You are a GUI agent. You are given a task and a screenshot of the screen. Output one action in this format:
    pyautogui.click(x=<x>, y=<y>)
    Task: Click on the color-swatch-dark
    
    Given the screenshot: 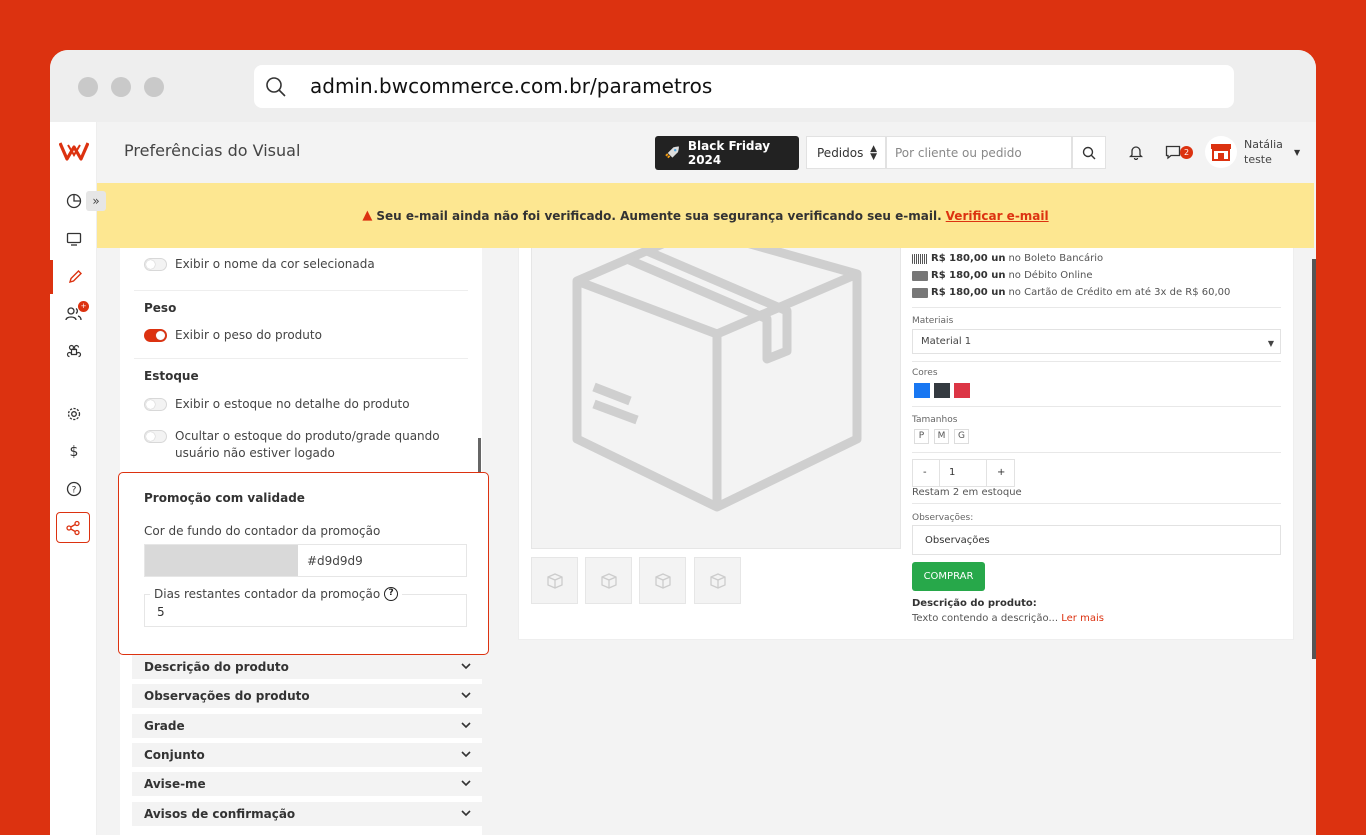 What is the action you would take?
    pyautogui.click(x=942, y=390)
    